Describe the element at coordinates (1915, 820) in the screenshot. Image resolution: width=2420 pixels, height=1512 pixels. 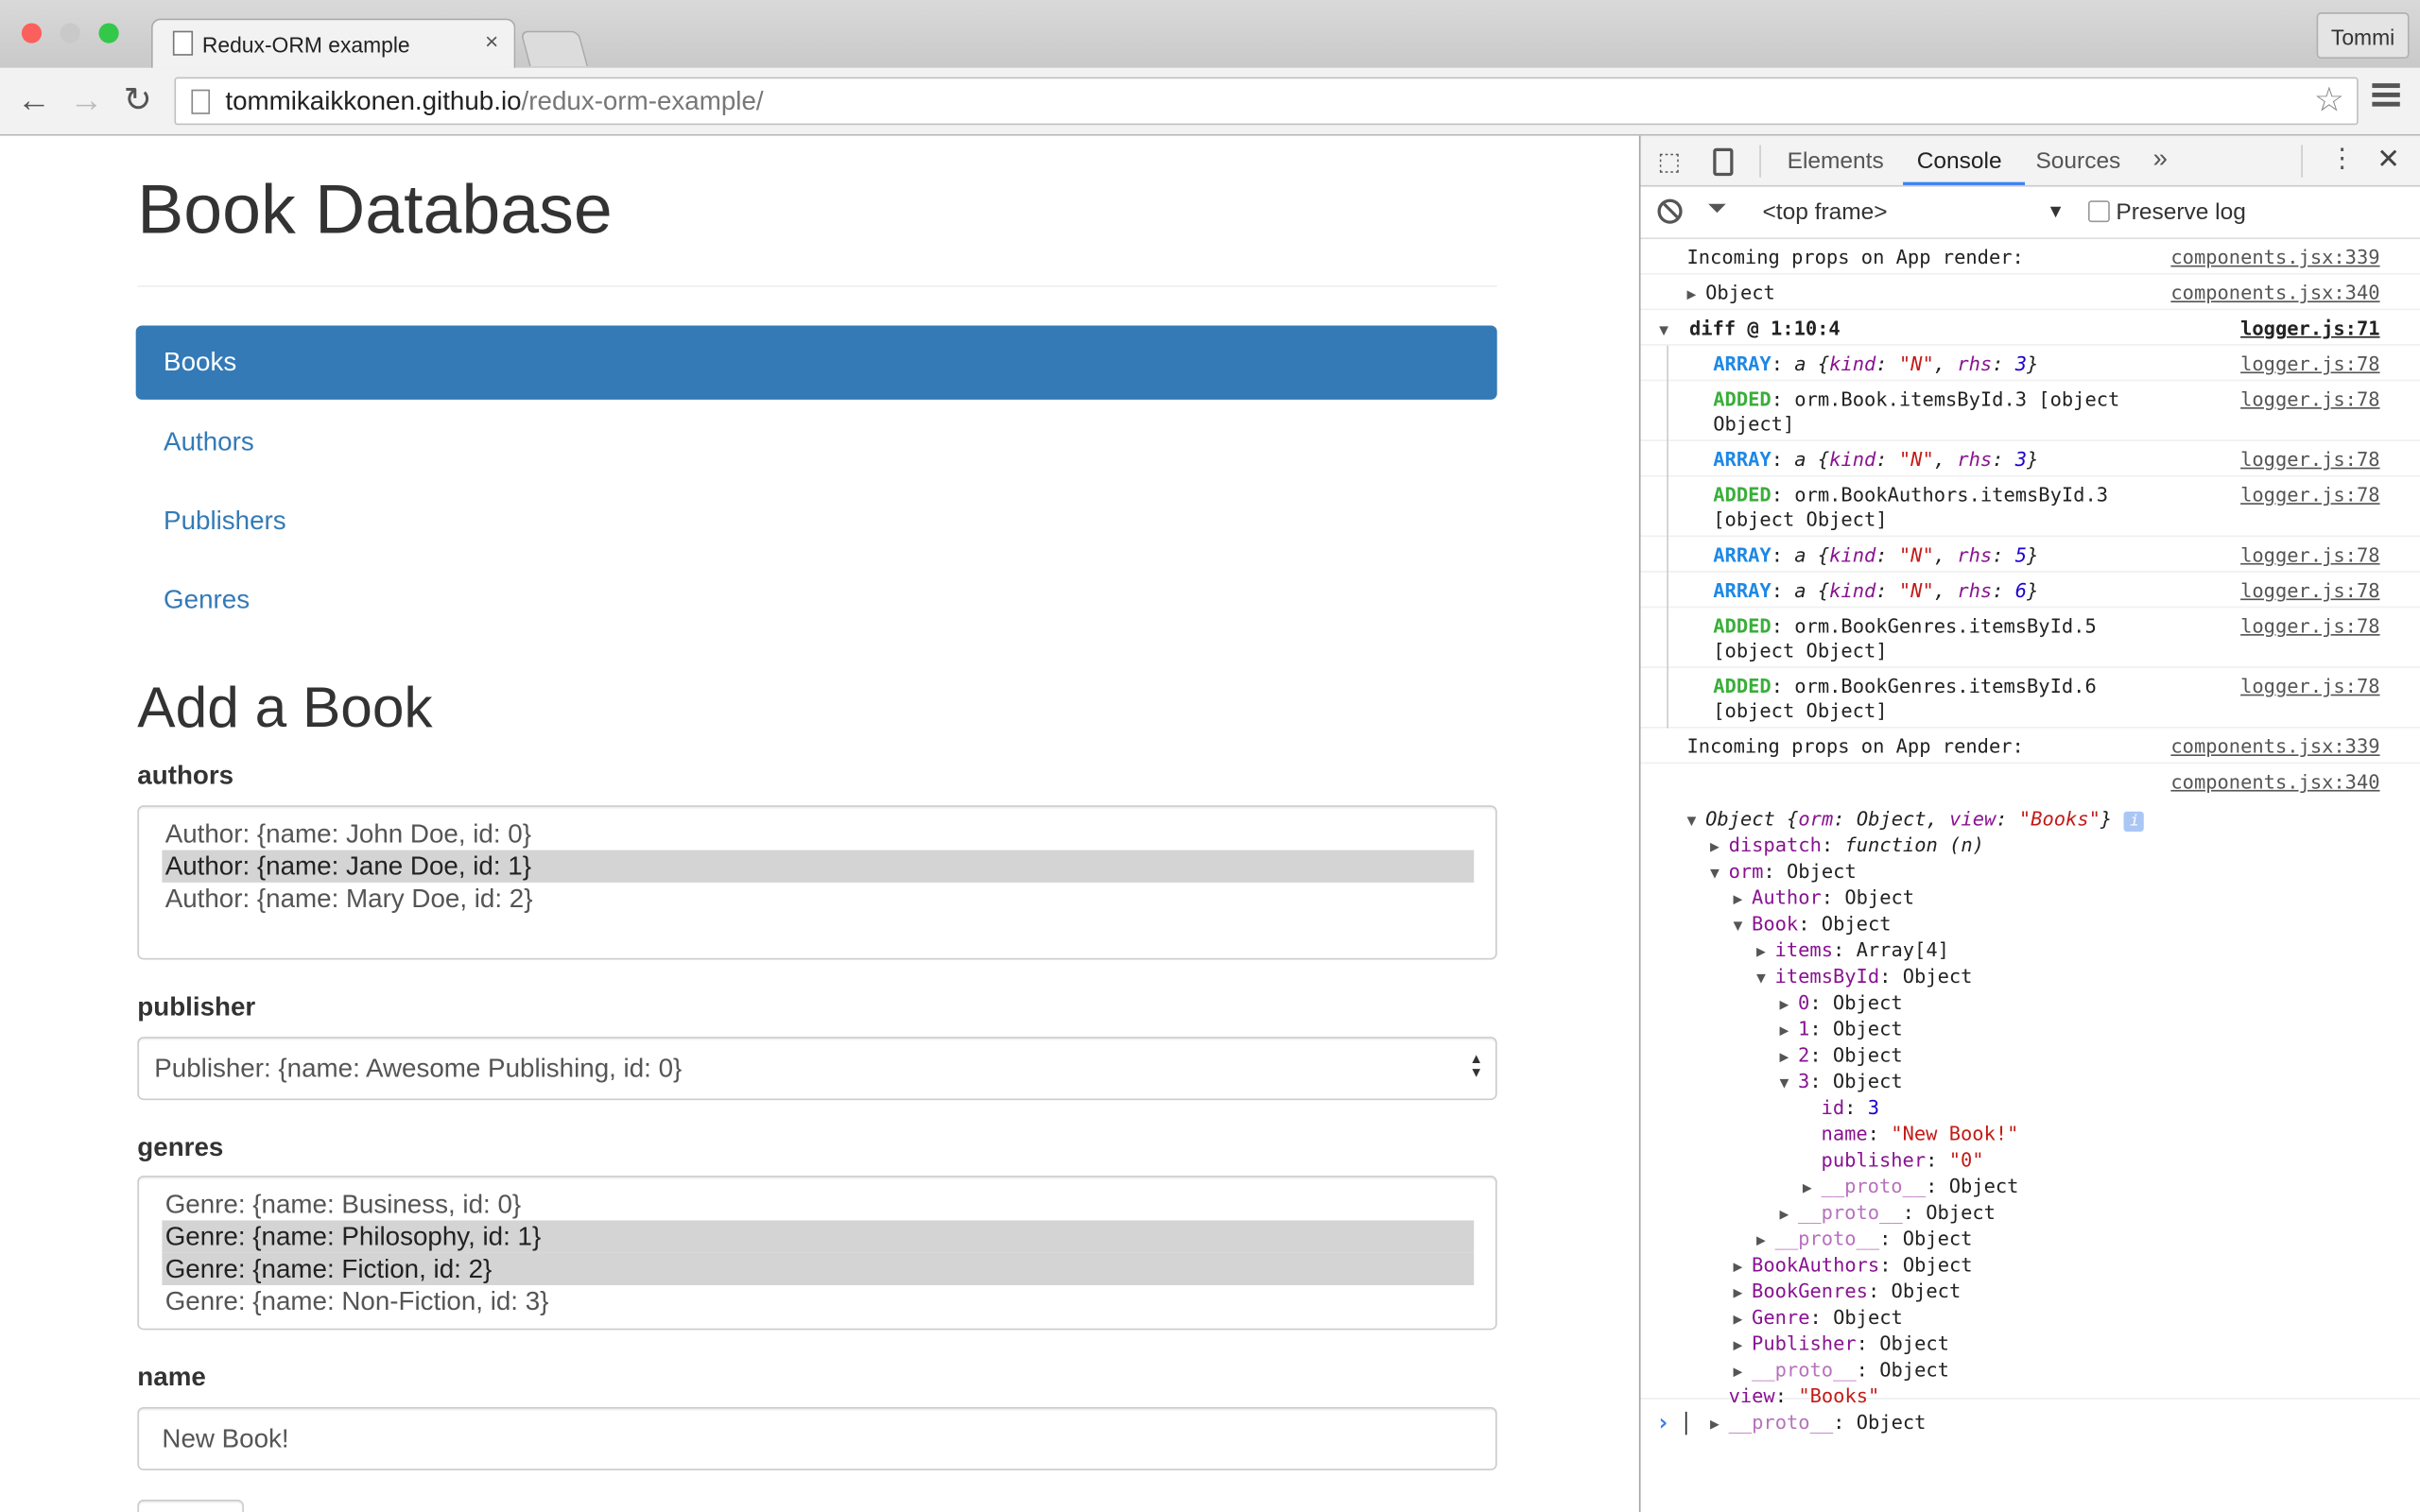
I see `tree-node: ▼ Object {orm: Object, view: "Books"} i` at that location.